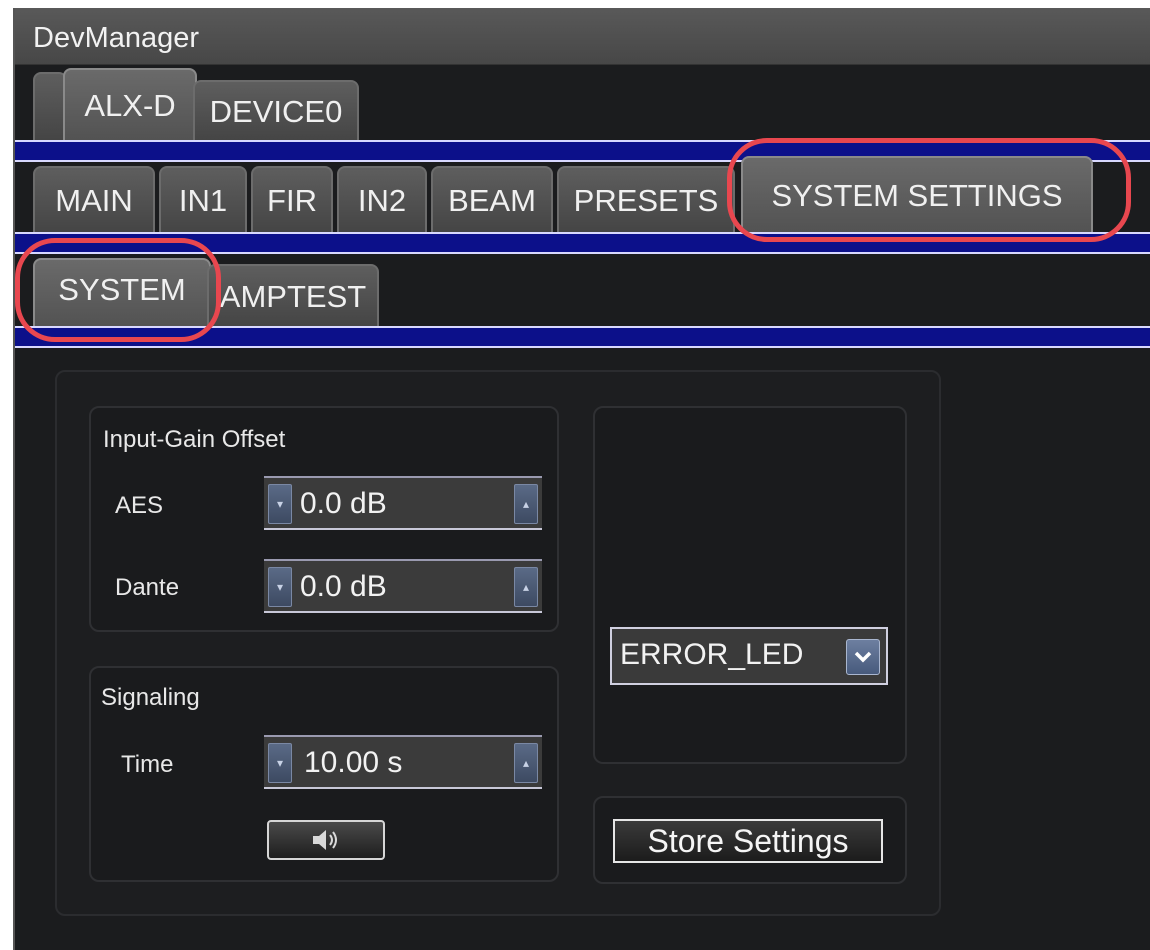 This screenshot has width=1150, height=950. I want to click on tab-label: IN2, so click(382, 200).